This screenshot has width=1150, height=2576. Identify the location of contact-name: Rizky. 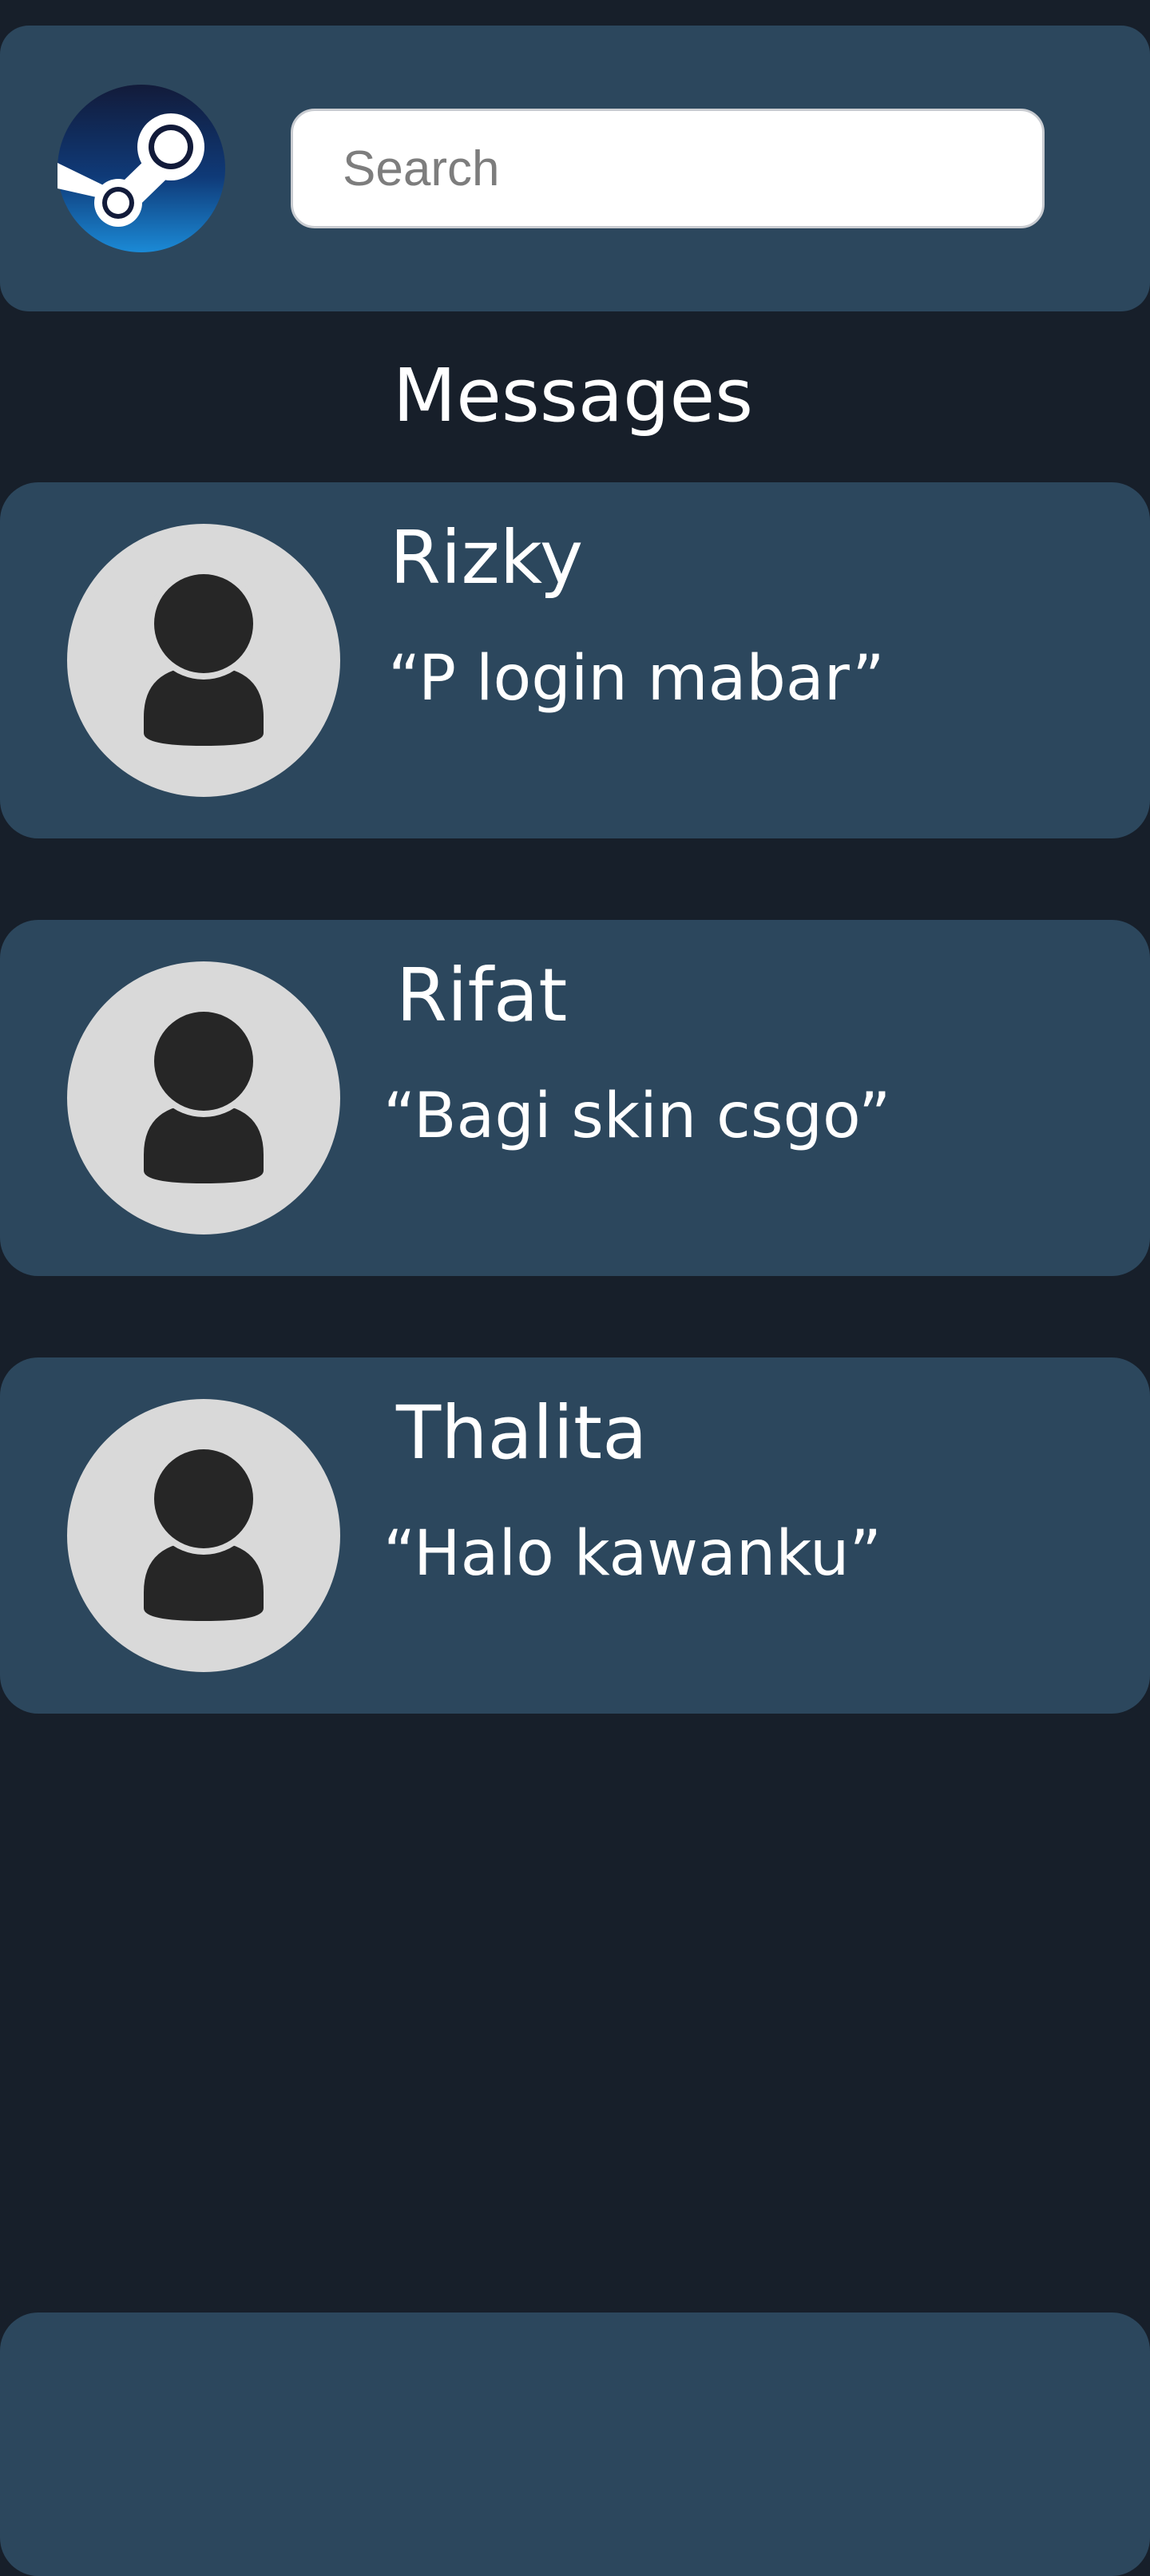
(487, 558).